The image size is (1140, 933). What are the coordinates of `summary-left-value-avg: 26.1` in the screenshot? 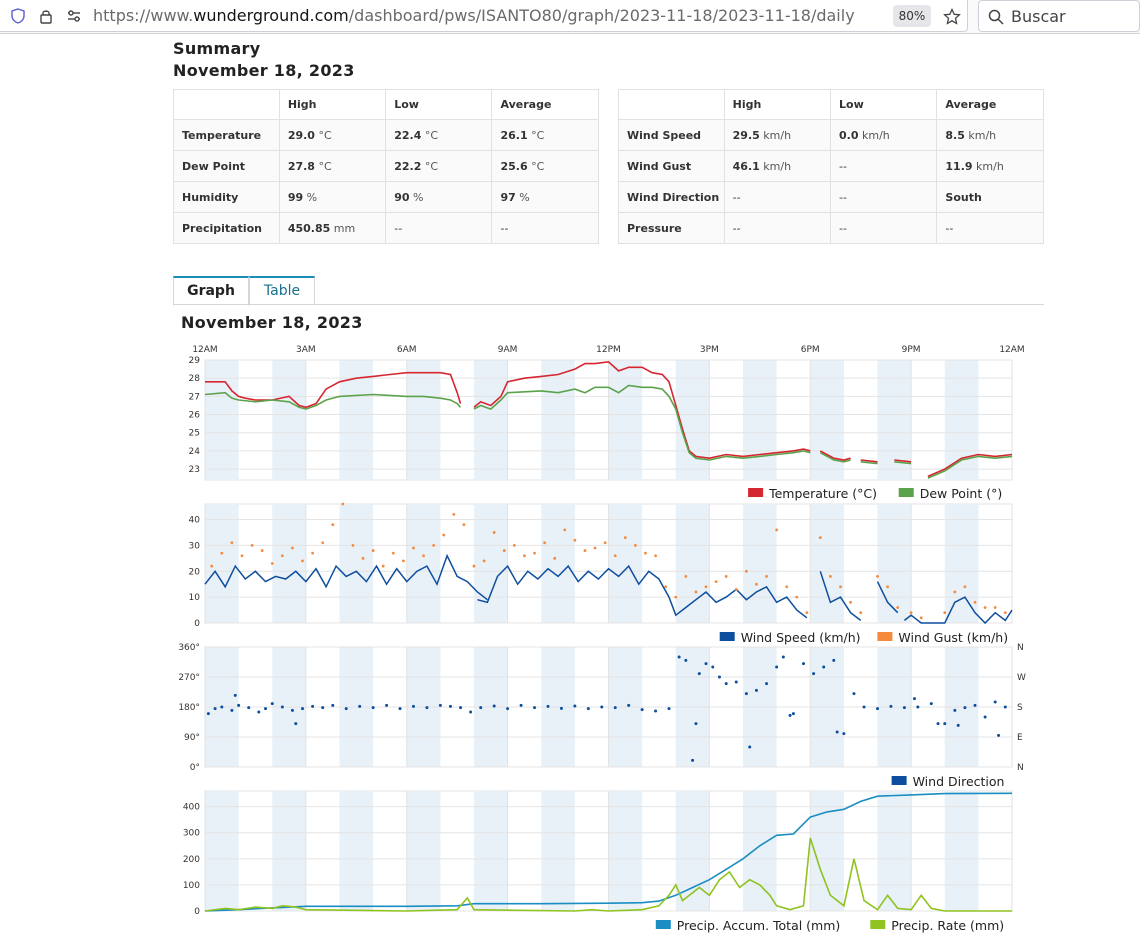 It's located at (514, 135).